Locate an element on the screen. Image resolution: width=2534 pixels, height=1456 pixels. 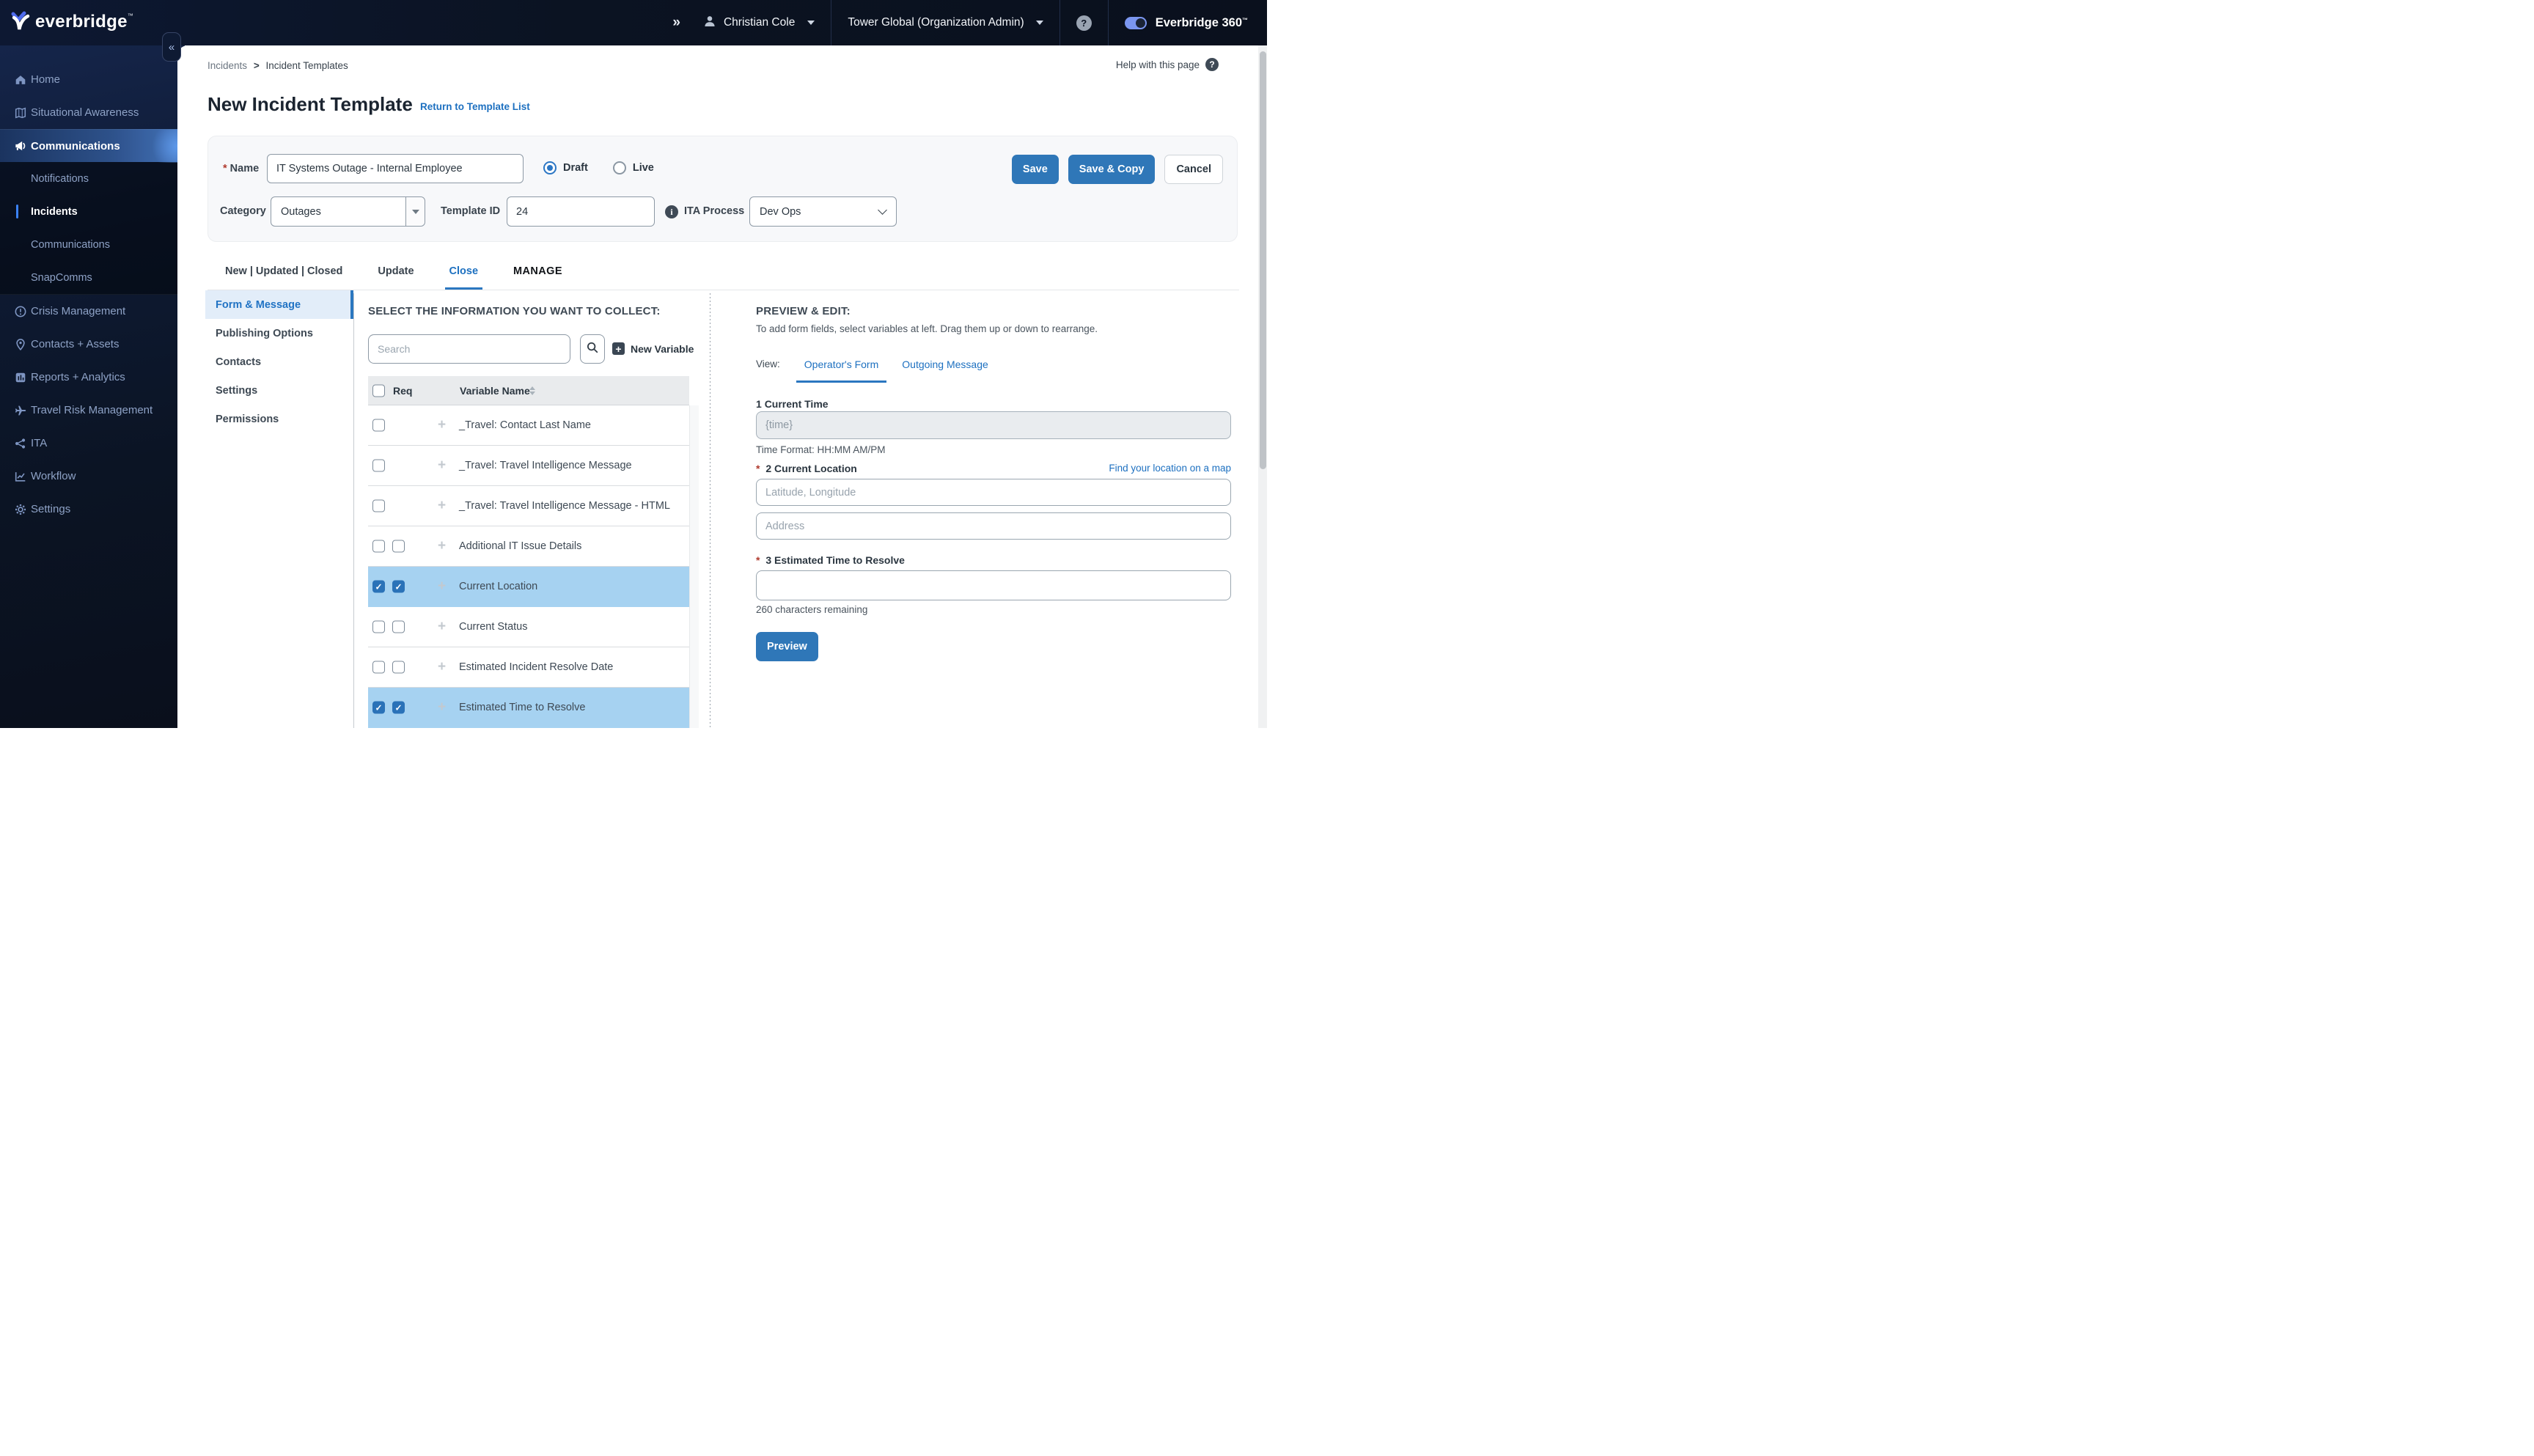
sidebar-item-home: Home is located at coordinates (91, 79).